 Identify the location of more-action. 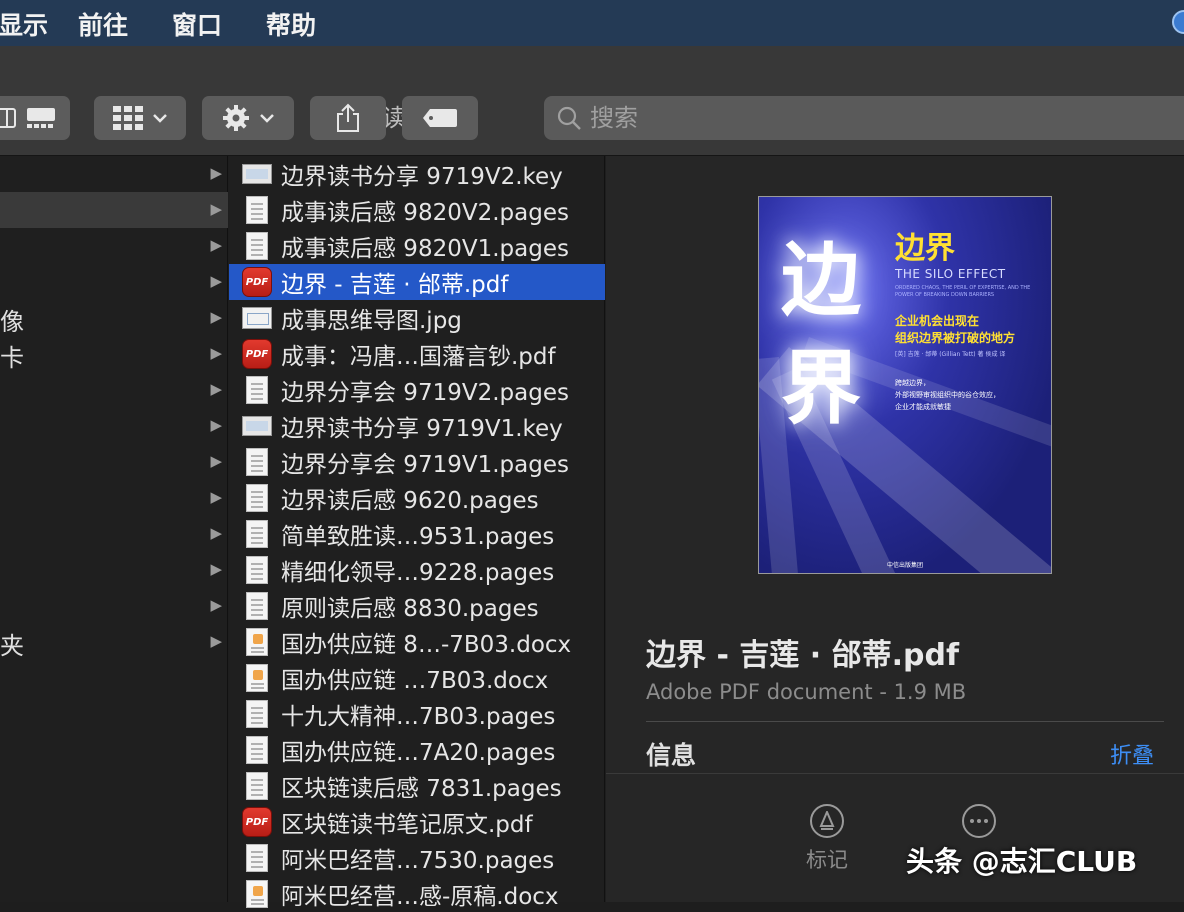
(979, 824).